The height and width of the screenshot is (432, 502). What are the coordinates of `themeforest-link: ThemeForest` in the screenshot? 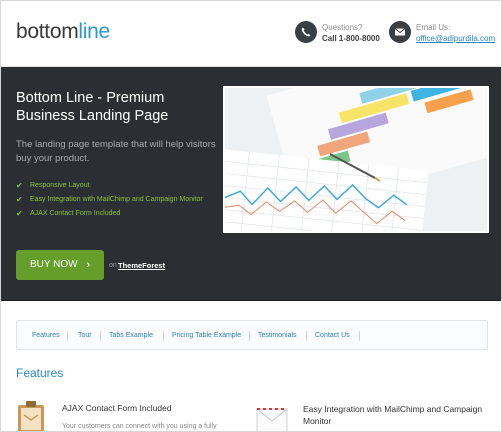 It's located at (141, 265).